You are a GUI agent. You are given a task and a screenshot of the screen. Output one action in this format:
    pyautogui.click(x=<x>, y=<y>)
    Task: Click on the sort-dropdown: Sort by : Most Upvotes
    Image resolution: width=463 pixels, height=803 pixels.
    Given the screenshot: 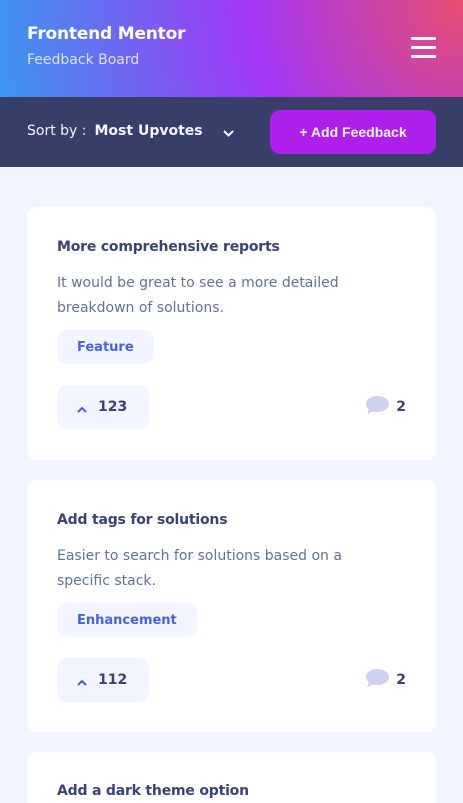 What is the action you would take?
    pyautogui.click(x=130, y=131)
    